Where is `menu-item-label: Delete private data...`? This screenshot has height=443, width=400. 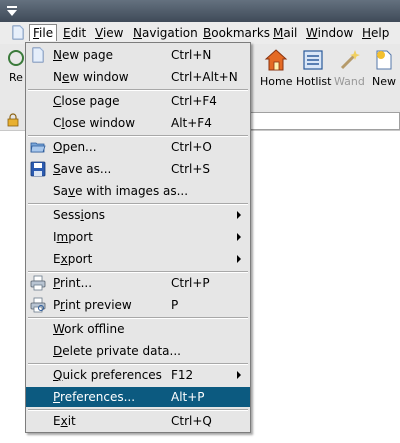
menu-item-label: Delete private data... is located at coordinates (117, 351).